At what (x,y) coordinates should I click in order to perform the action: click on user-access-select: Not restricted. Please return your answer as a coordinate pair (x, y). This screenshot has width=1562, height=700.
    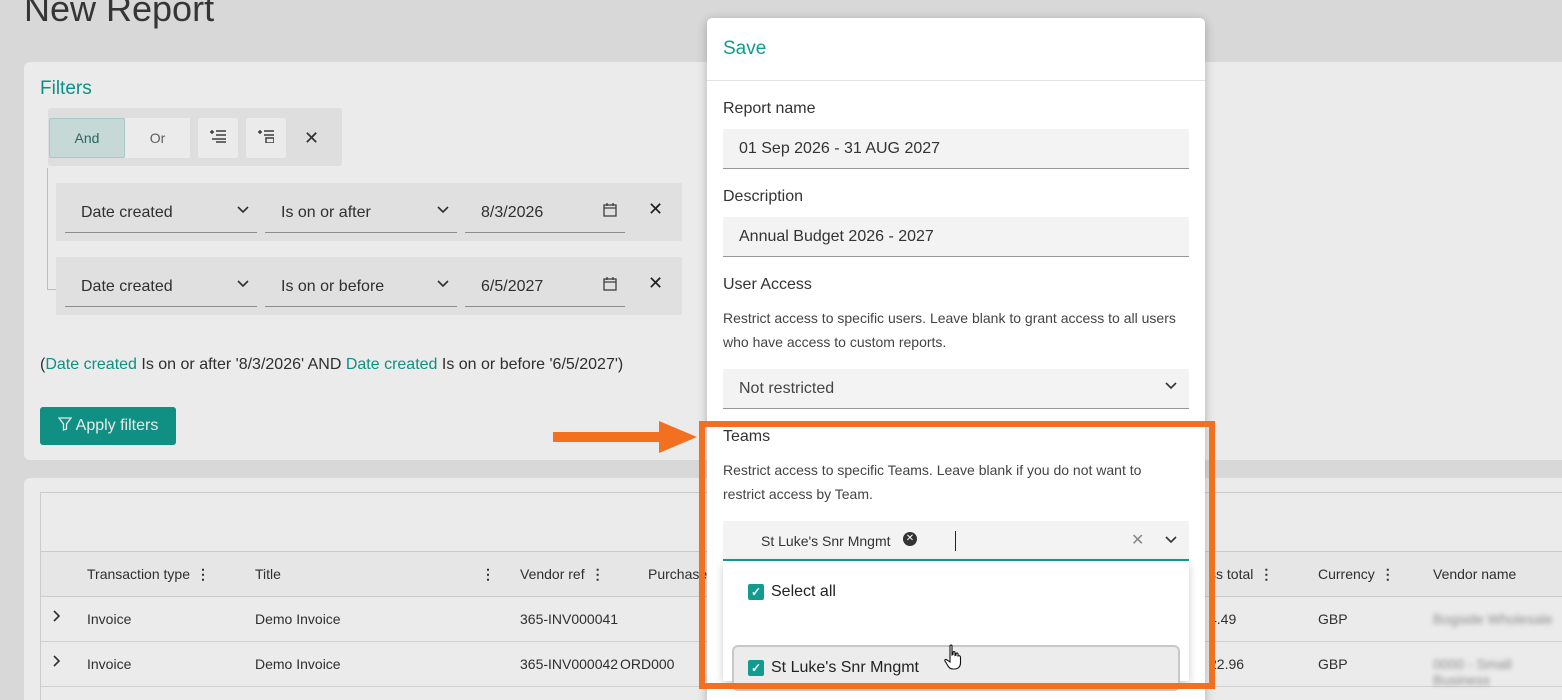
    Looking at the image, I should click on (956, 389).